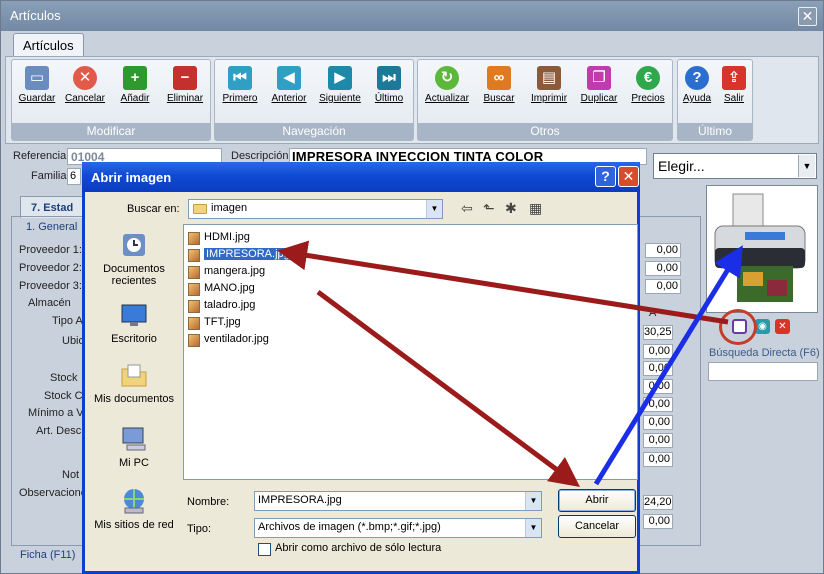 This screenshot has width=824, height=574. What do you see at coordinates (214, 324) in the screenshot?
I see `file-item: TFT.jpg` at bounding box center [214, 324].